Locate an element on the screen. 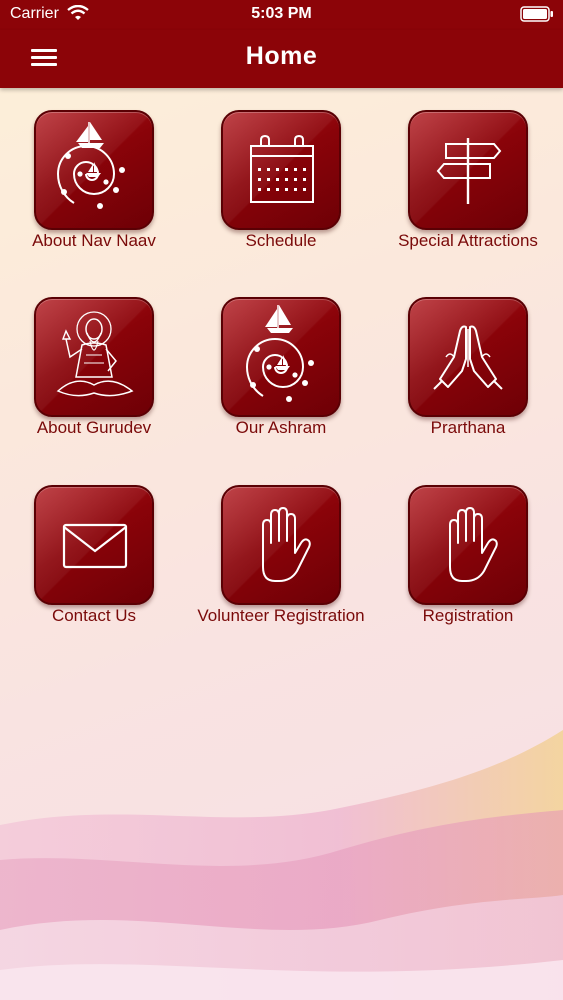 This screenshot has height=1000, width=563. battery-icon is located at coordinates (536, 14).